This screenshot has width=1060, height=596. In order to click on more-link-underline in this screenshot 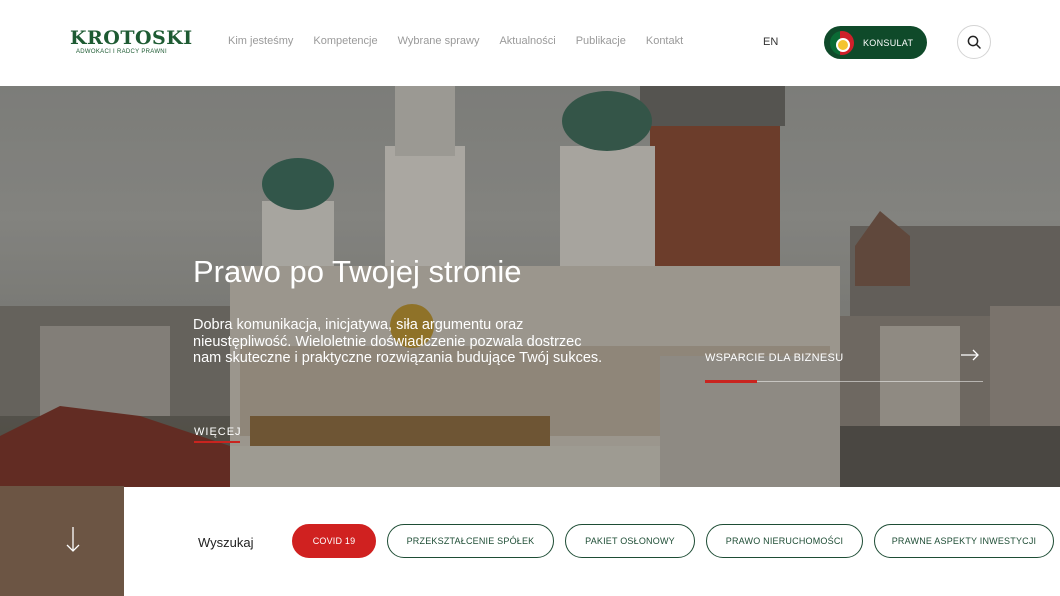, I will do `click(217, 442)`.